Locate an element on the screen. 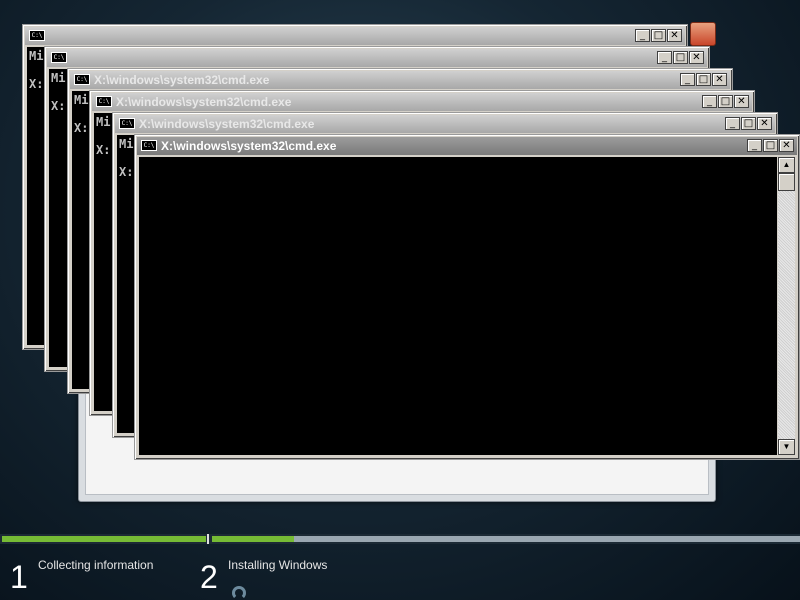 The width and height of the screenshot is (800, 600). progress-step2-remaining is located at coordinates (547, 539).